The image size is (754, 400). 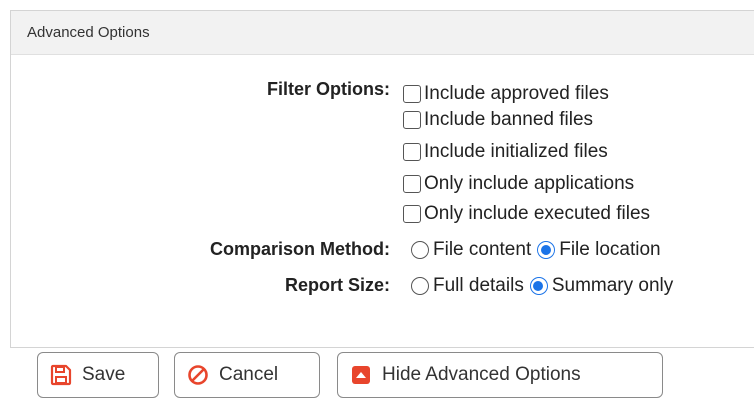 What do you see at coordinates (481, 374) in the screenshot?
I see `hide-advanced-options-label: Hide Advanced Options` at bounding box center [481, 374].